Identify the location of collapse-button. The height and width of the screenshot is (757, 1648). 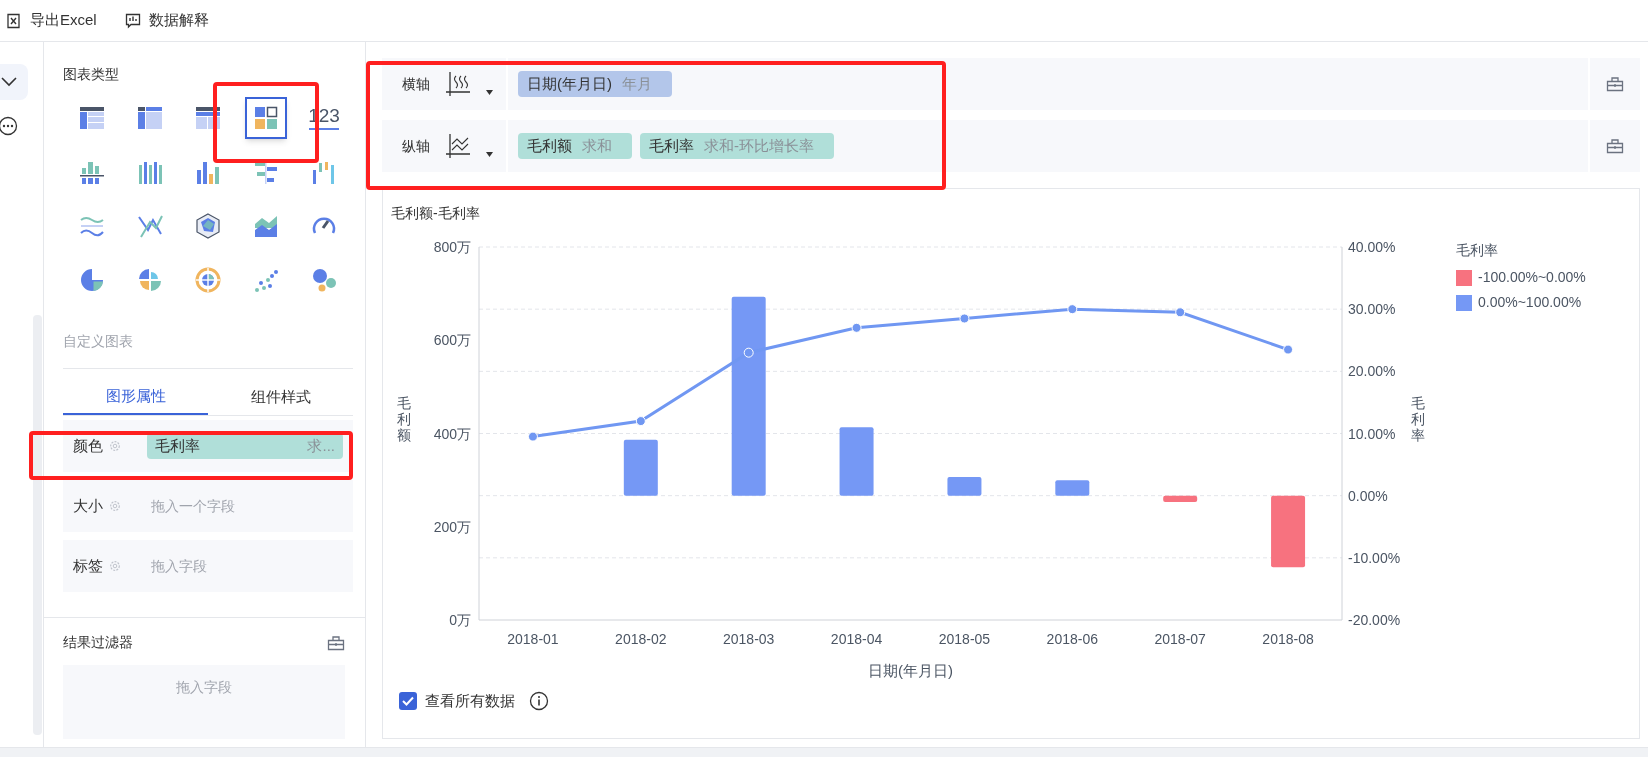
(14, 82).